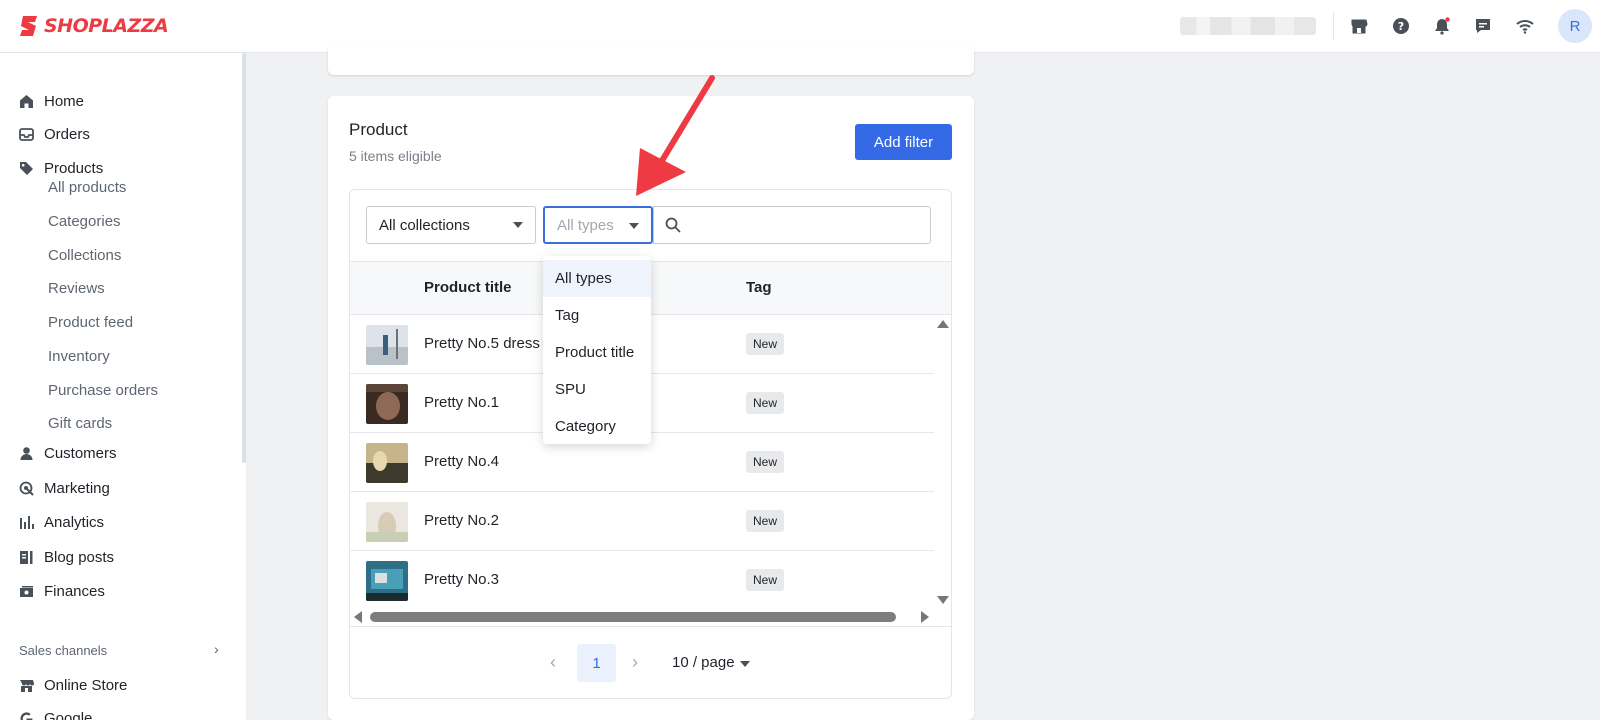 The width and height of the screenshot is (1600, 720). Describe the element at coordinates (633, 617) in the screenshot. I see `horizontal-scrollbar-thumb` at that location.